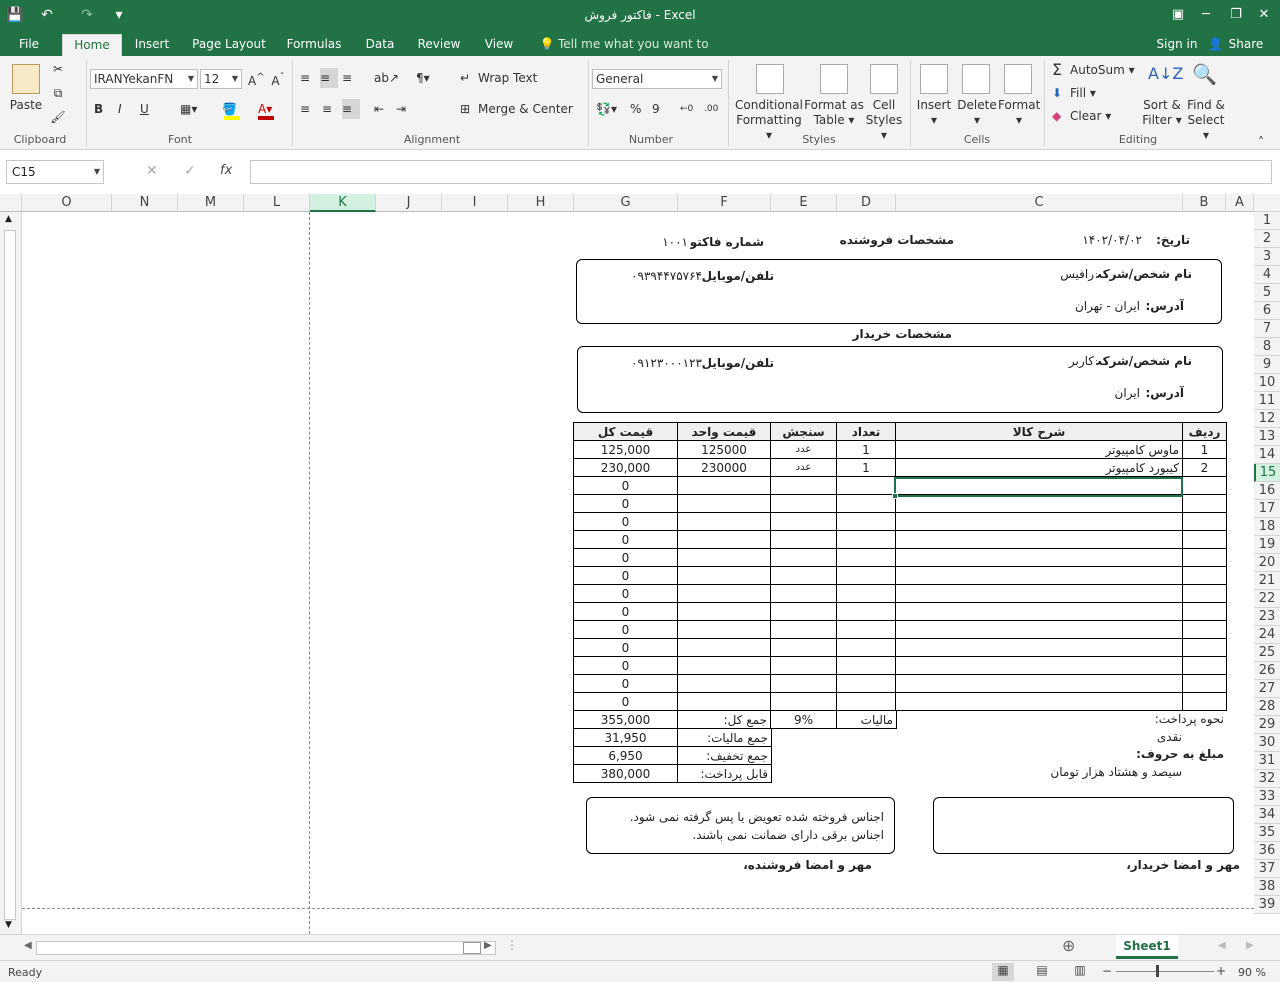  What do you see at coordinates (193, 171) in the screenshot?
I see `enter-icon: ✓` at bounding box center [193, 171].